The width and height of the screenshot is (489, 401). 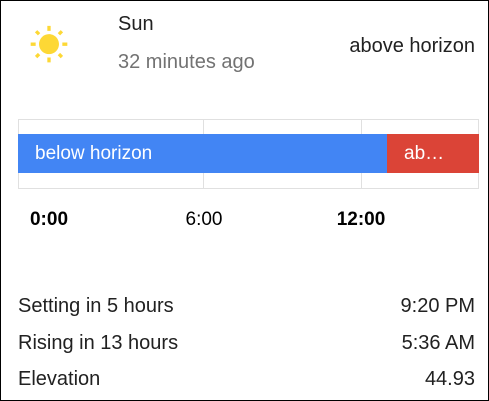 What do you see at coordinates (49, 219) in the screenshot?
I see `tick-label-0: 0:00` at bounding box center [49, 219].